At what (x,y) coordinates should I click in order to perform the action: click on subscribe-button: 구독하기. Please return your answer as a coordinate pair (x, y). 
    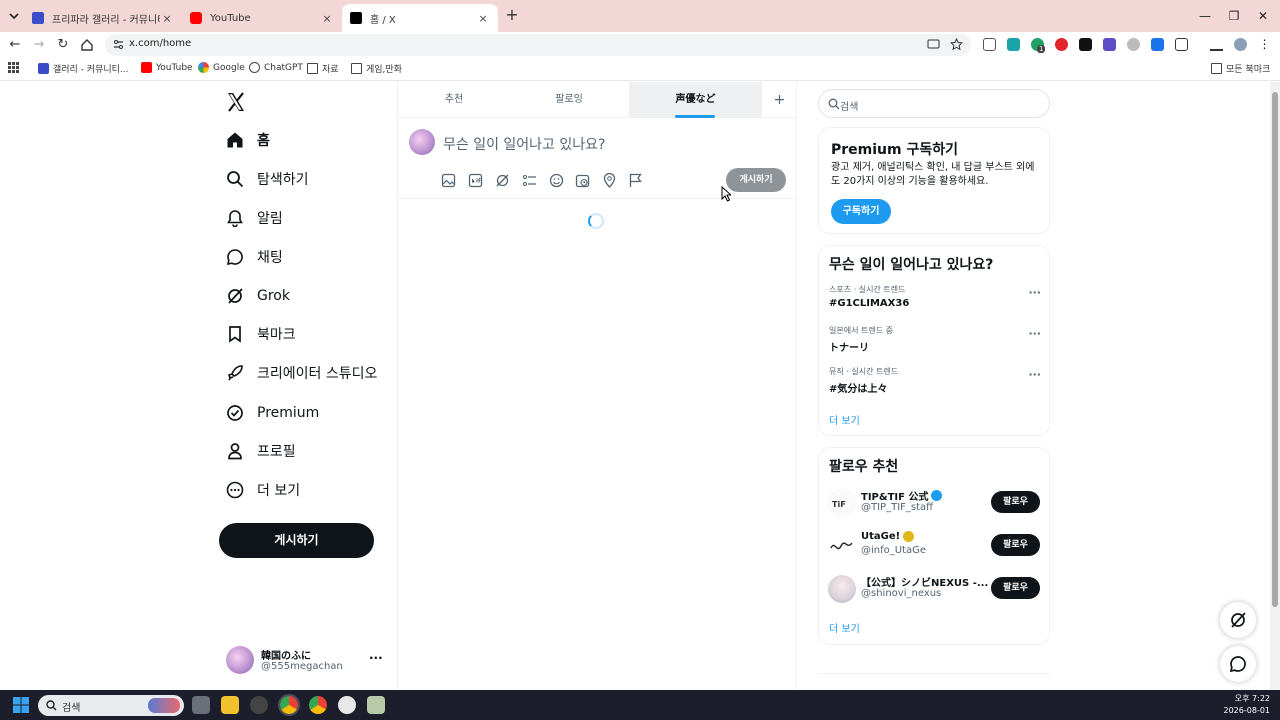
    Looking at the image, I should click on (861, 211).